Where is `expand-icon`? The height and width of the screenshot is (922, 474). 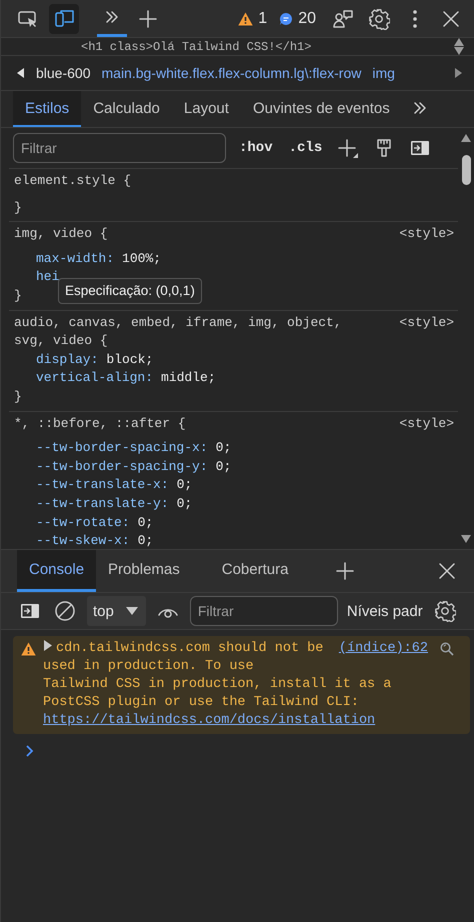 expand-icon is located at coordinates (48, 645).